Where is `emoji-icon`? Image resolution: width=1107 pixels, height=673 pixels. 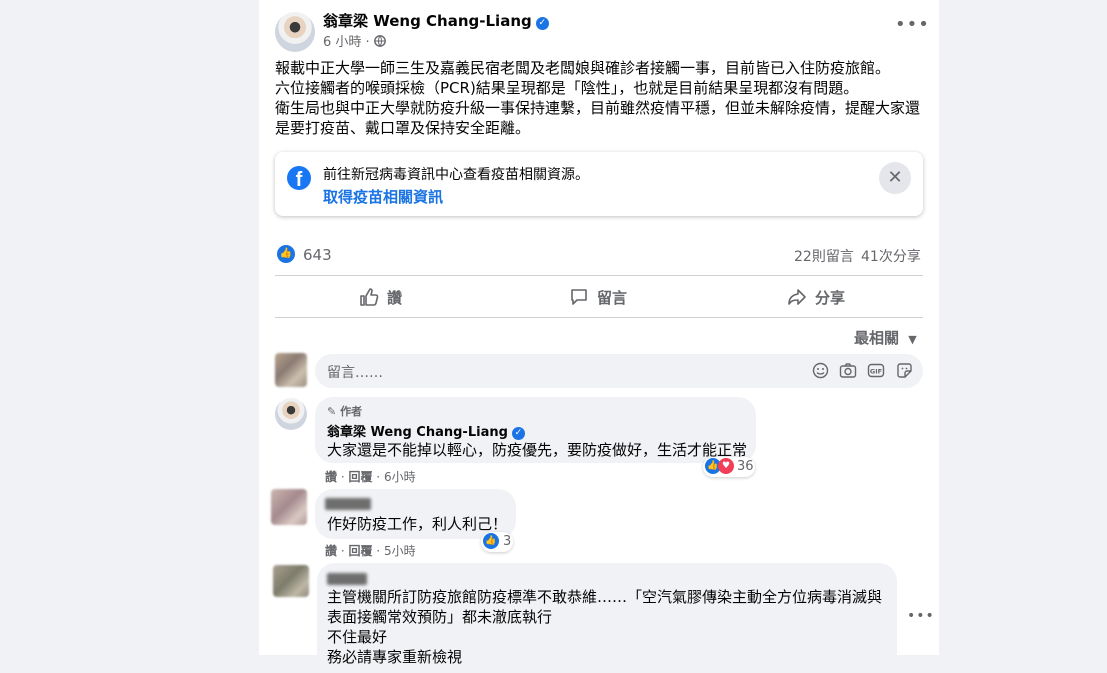
emoji-icon is located at coordinates (820, 371).